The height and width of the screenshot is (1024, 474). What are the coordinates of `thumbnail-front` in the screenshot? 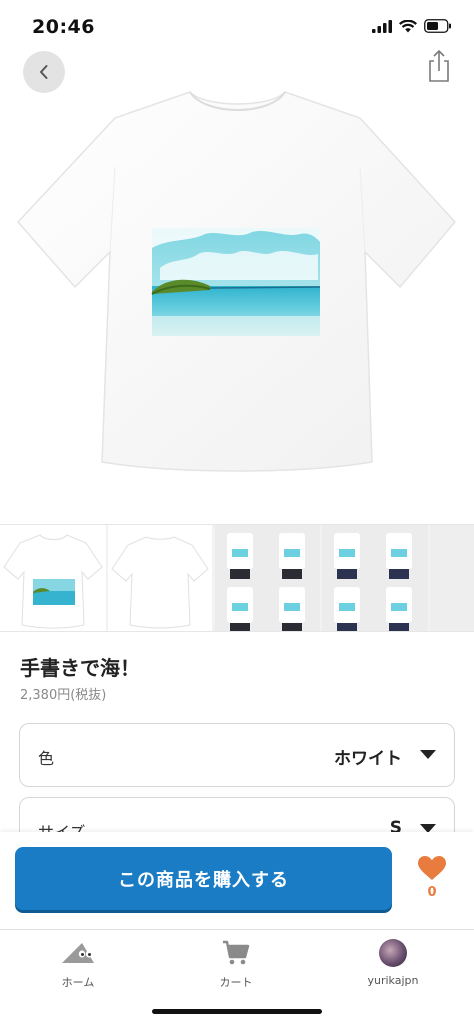 It's located at (53, 578).